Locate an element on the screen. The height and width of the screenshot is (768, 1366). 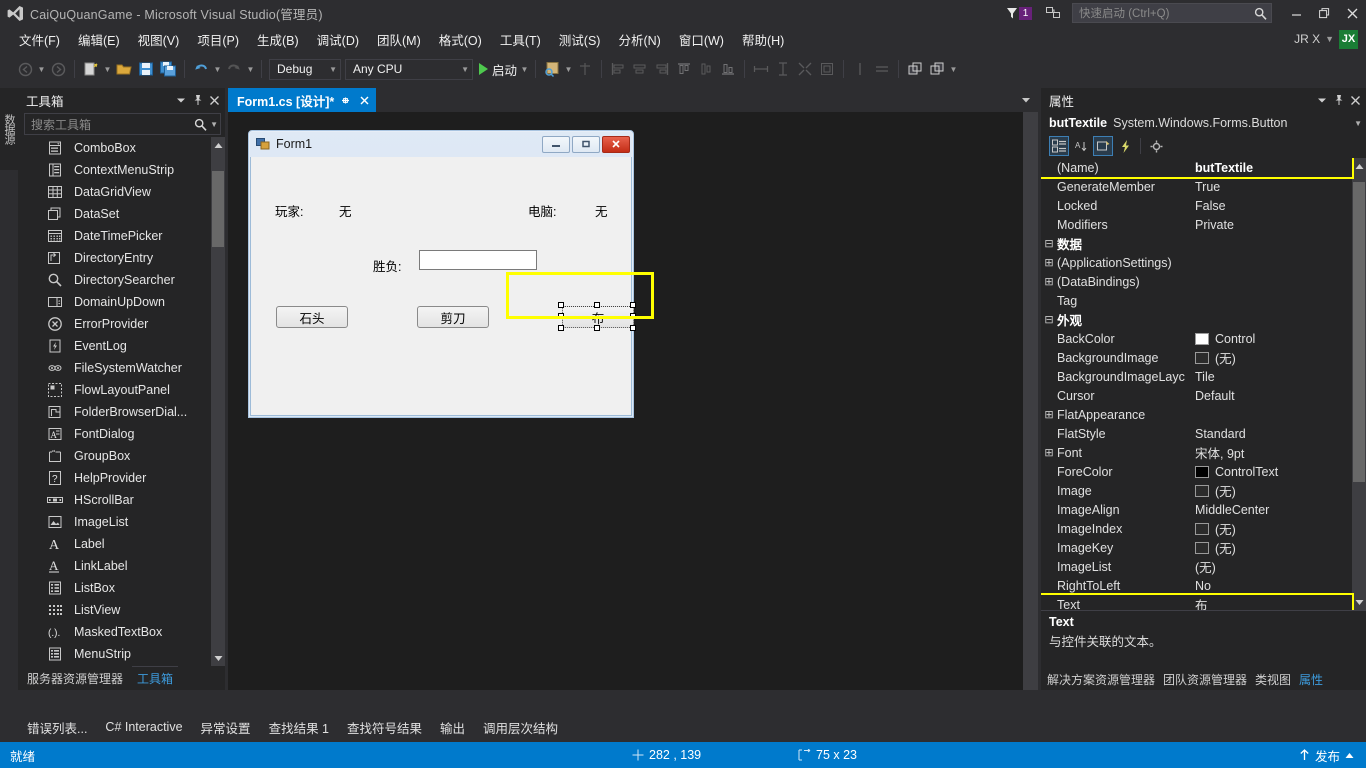
toolbox-item: ListBox is located at coordinates (117, 588).